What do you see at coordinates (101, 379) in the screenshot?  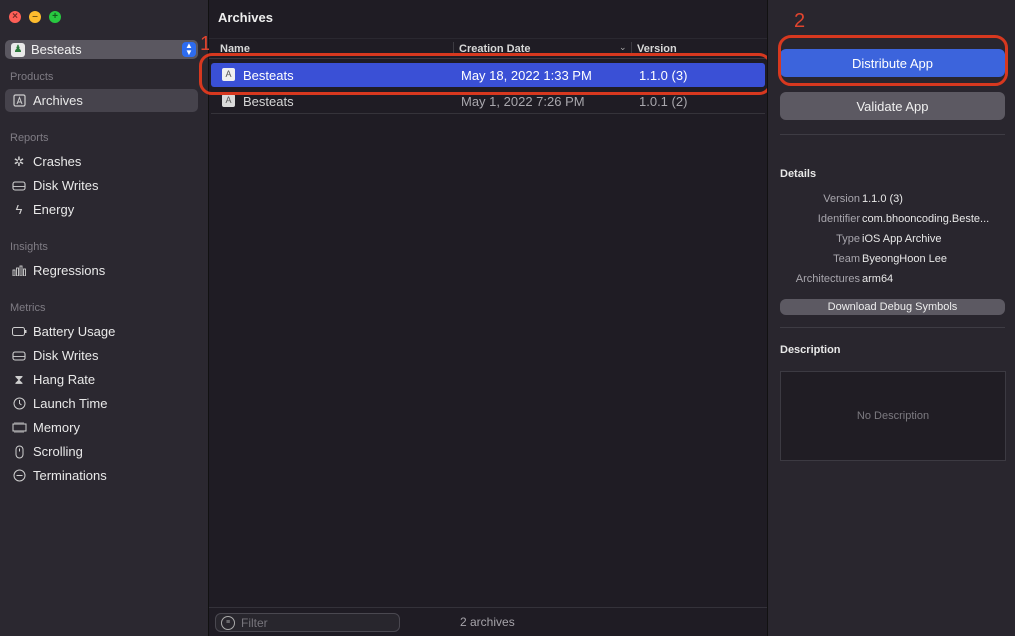 I see `sidebar-item-hang-rate: ⧗ Hang Rate` at bounding box center [101, 379].